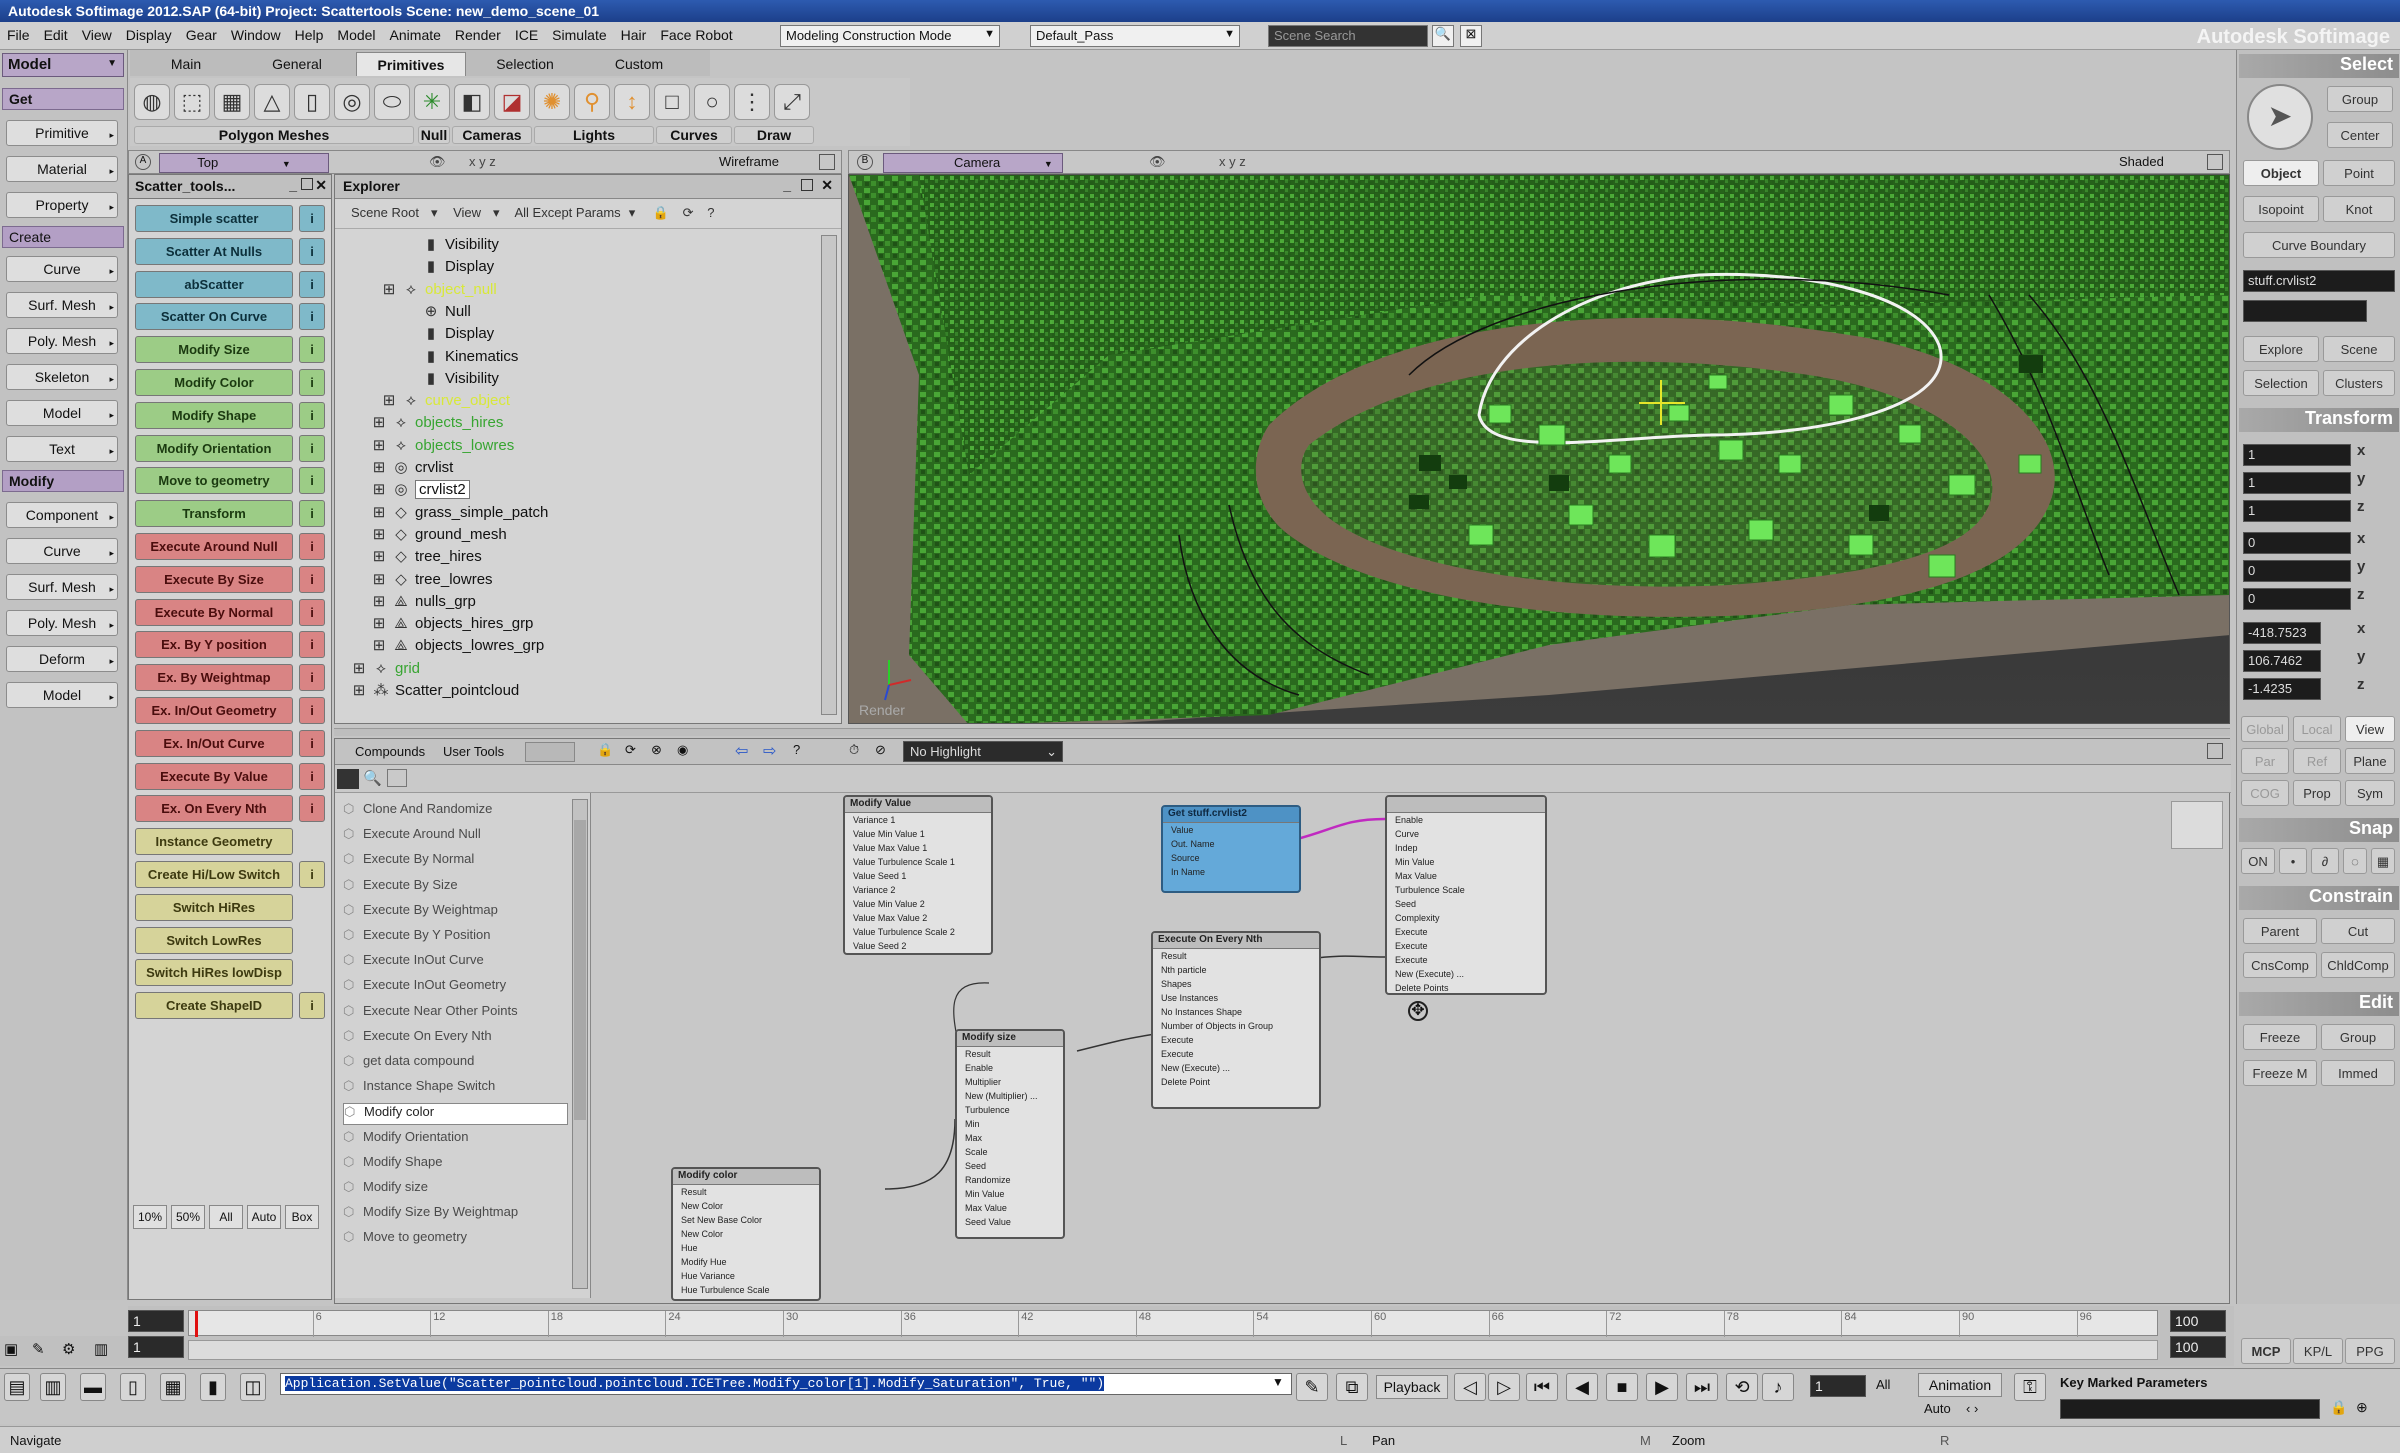 The image size is (2400, 1453). Describe the element at coordinates (214, 874) in the screenshot. I see `scatter-tool-button: Create Hi/Low Switch` at that location.